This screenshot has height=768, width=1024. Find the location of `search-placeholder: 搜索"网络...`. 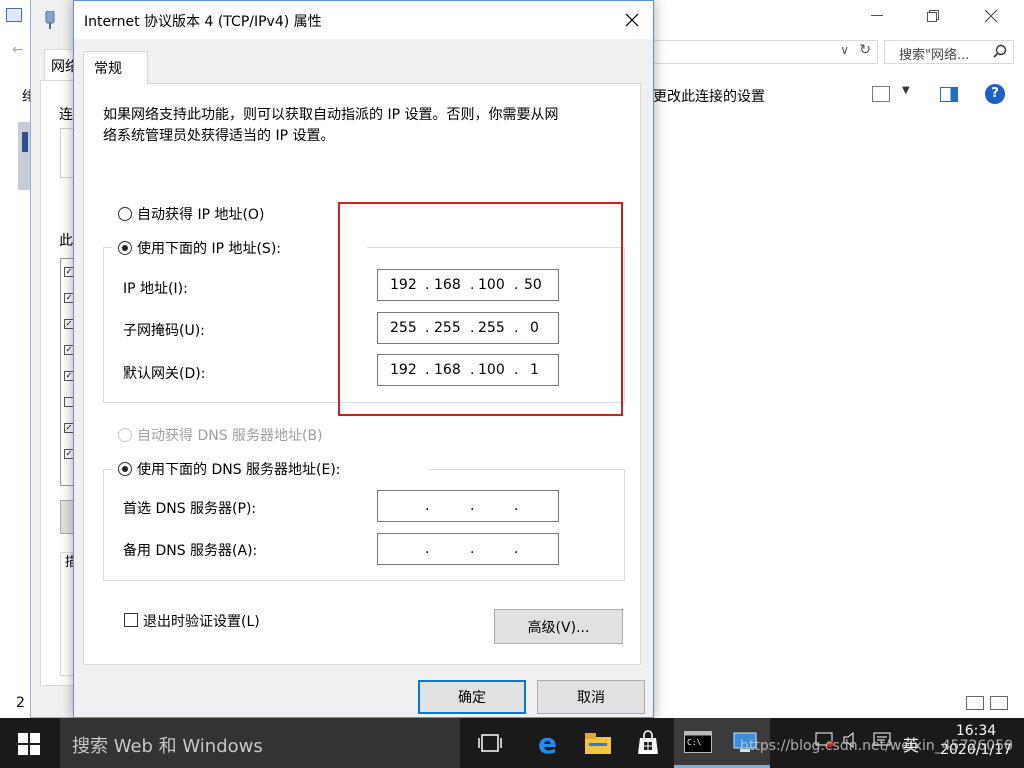

search-placeholder: 搜索"网络... is located at coordinates (934, 55).